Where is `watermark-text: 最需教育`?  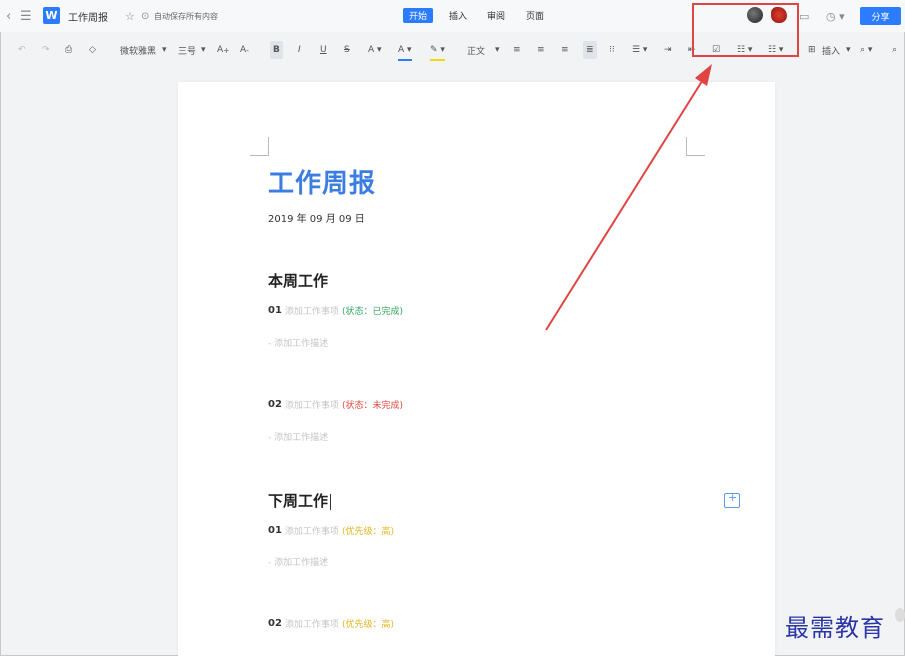 watermark-text: 最需教育 is located at coordinates (835, 628).